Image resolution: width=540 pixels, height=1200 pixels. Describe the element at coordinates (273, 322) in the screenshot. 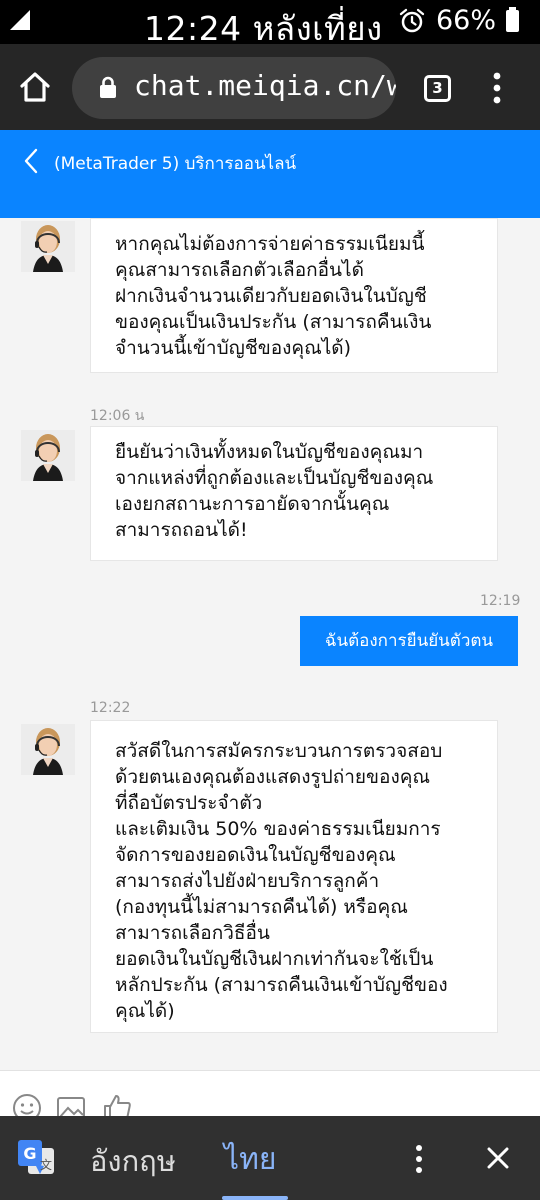

I see `message-line: ของคุณเป็นเงินประกัน (สามารถคืนเงิน` at that location.